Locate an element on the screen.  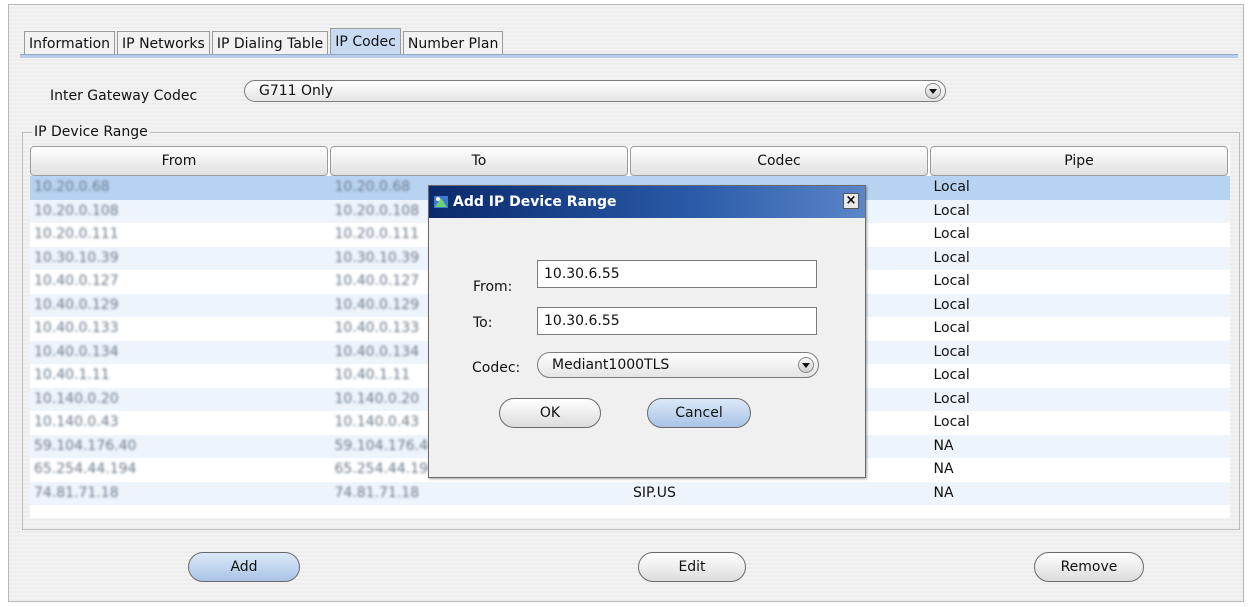
cell-from: 10.20.0.68 is located at coordinates (72, 187).